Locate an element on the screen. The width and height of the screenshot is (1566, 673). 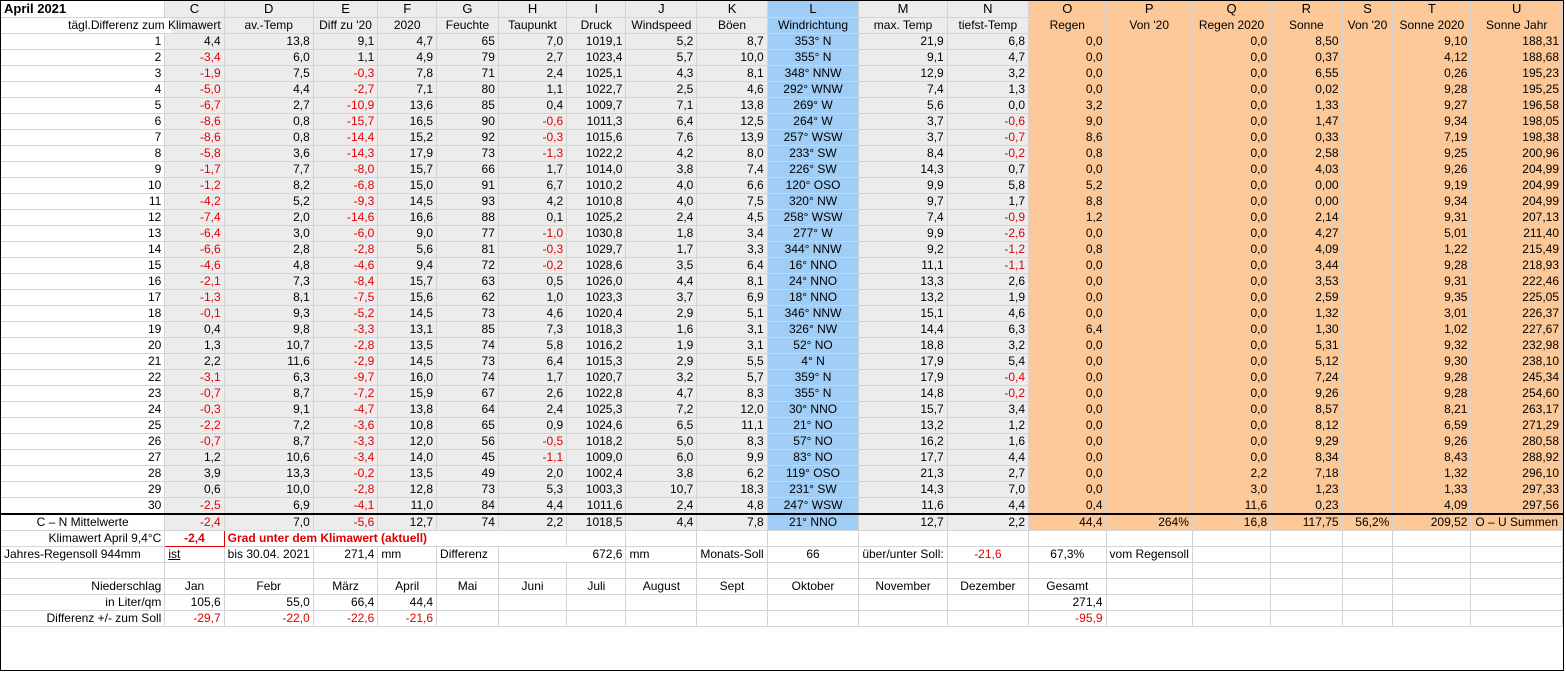
data-cell: -14,3 is located at coordinates (346, 153).